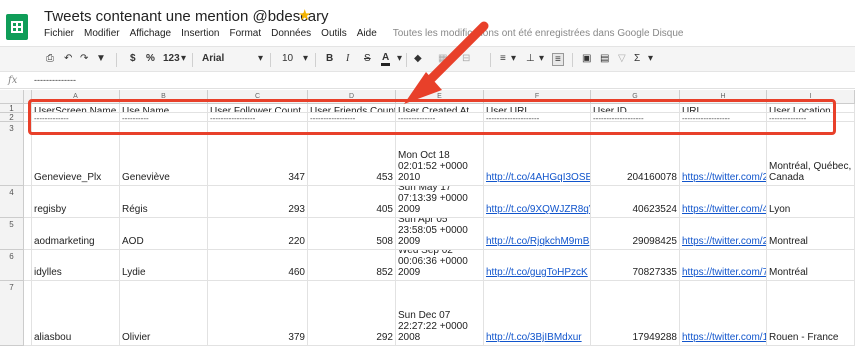 This screenshot has height=350, width=855. Describe the element at coordinates (622, 58) in the screenshot. I see `filter-icon: ▽` at that location.